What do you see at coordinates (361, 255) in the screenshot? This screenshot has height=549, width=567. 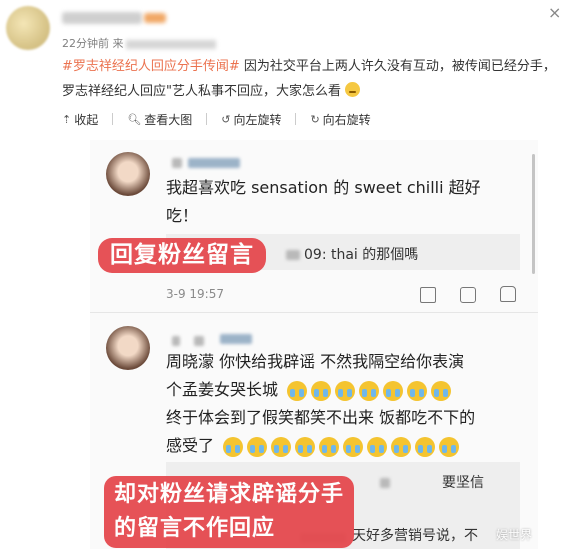 I see `reply-text: 09: thai 的那個嗎` at bounding box center [361, 255].